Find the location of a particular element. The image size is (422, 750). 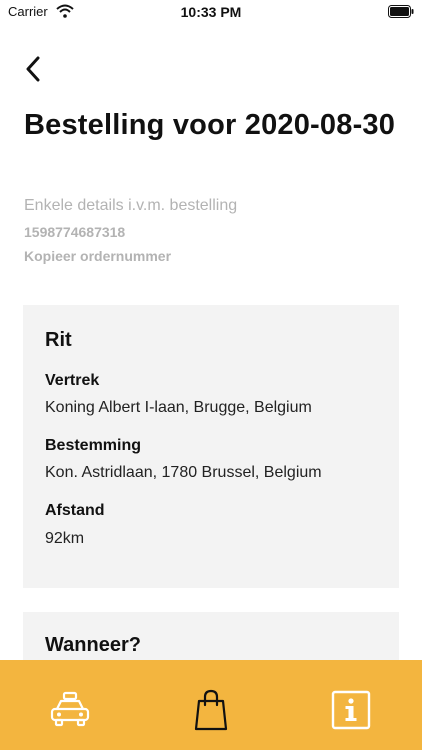

distance-label: Afstand is located at coordinates (75, 510).